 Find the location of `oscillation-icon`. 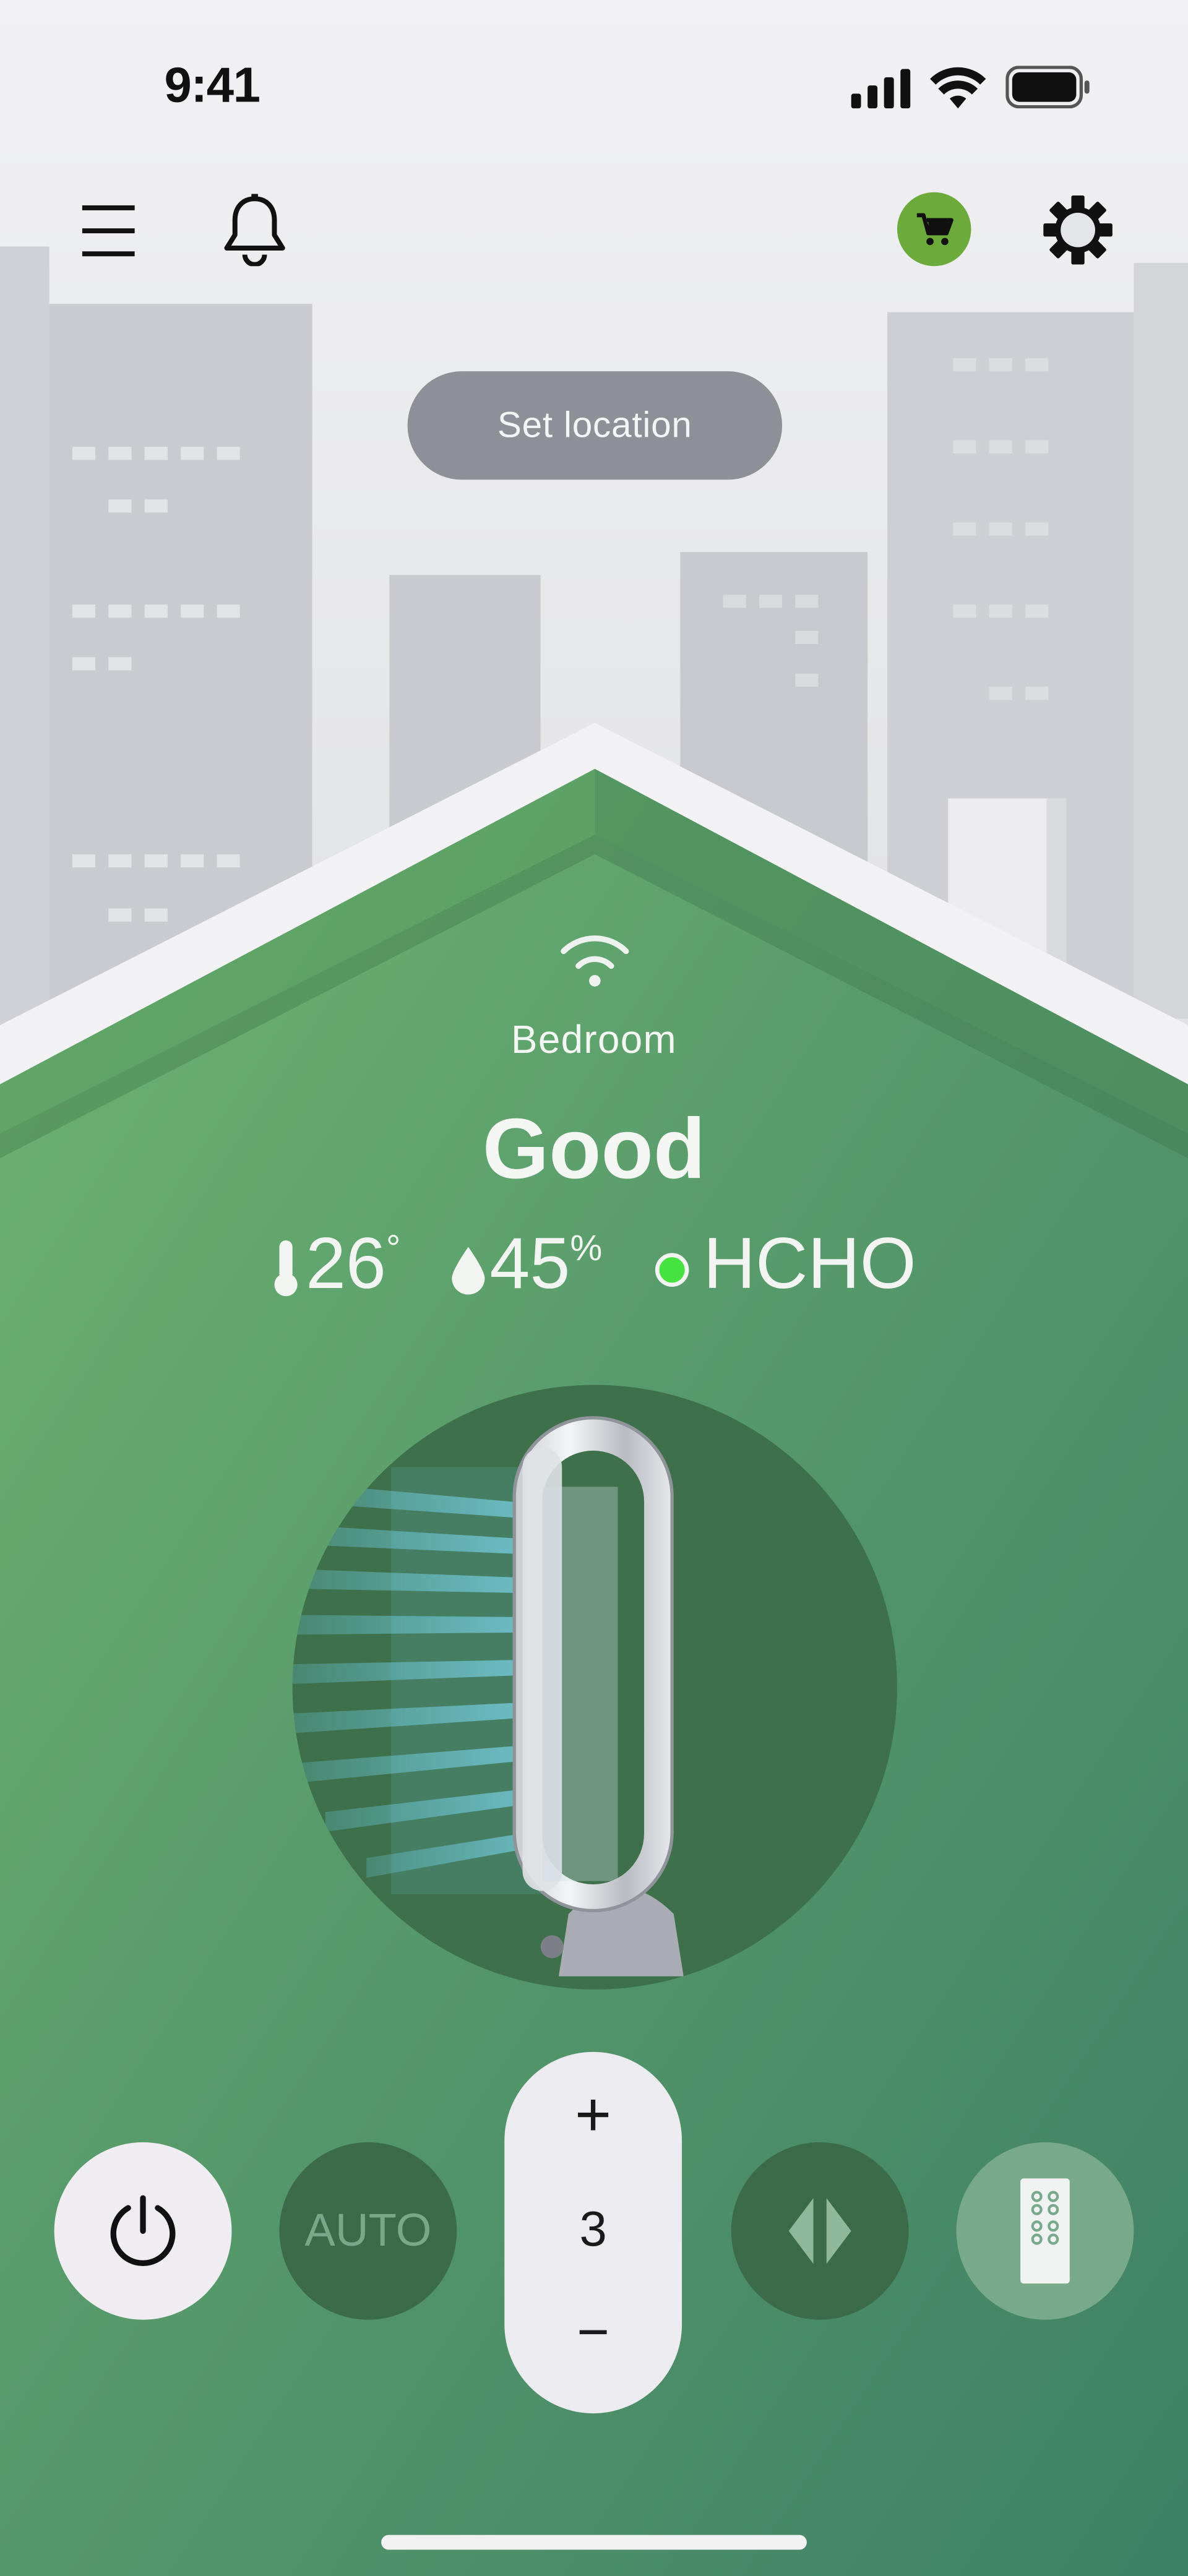

oscillation-icon is located at coordinates (819, 2231).